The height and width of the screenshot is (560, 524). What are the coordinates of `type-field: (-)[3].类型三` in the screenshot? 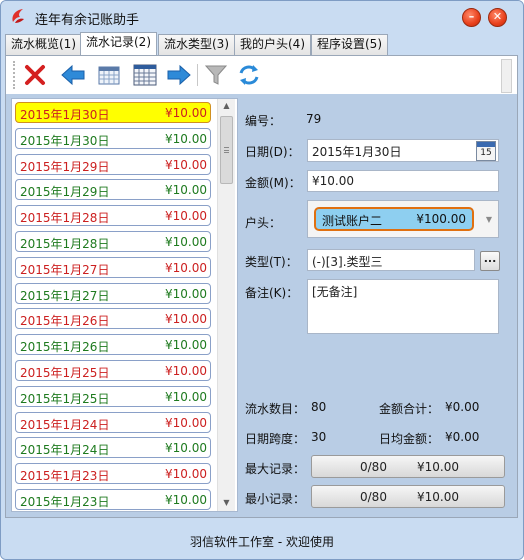 It's located at (391, 260).